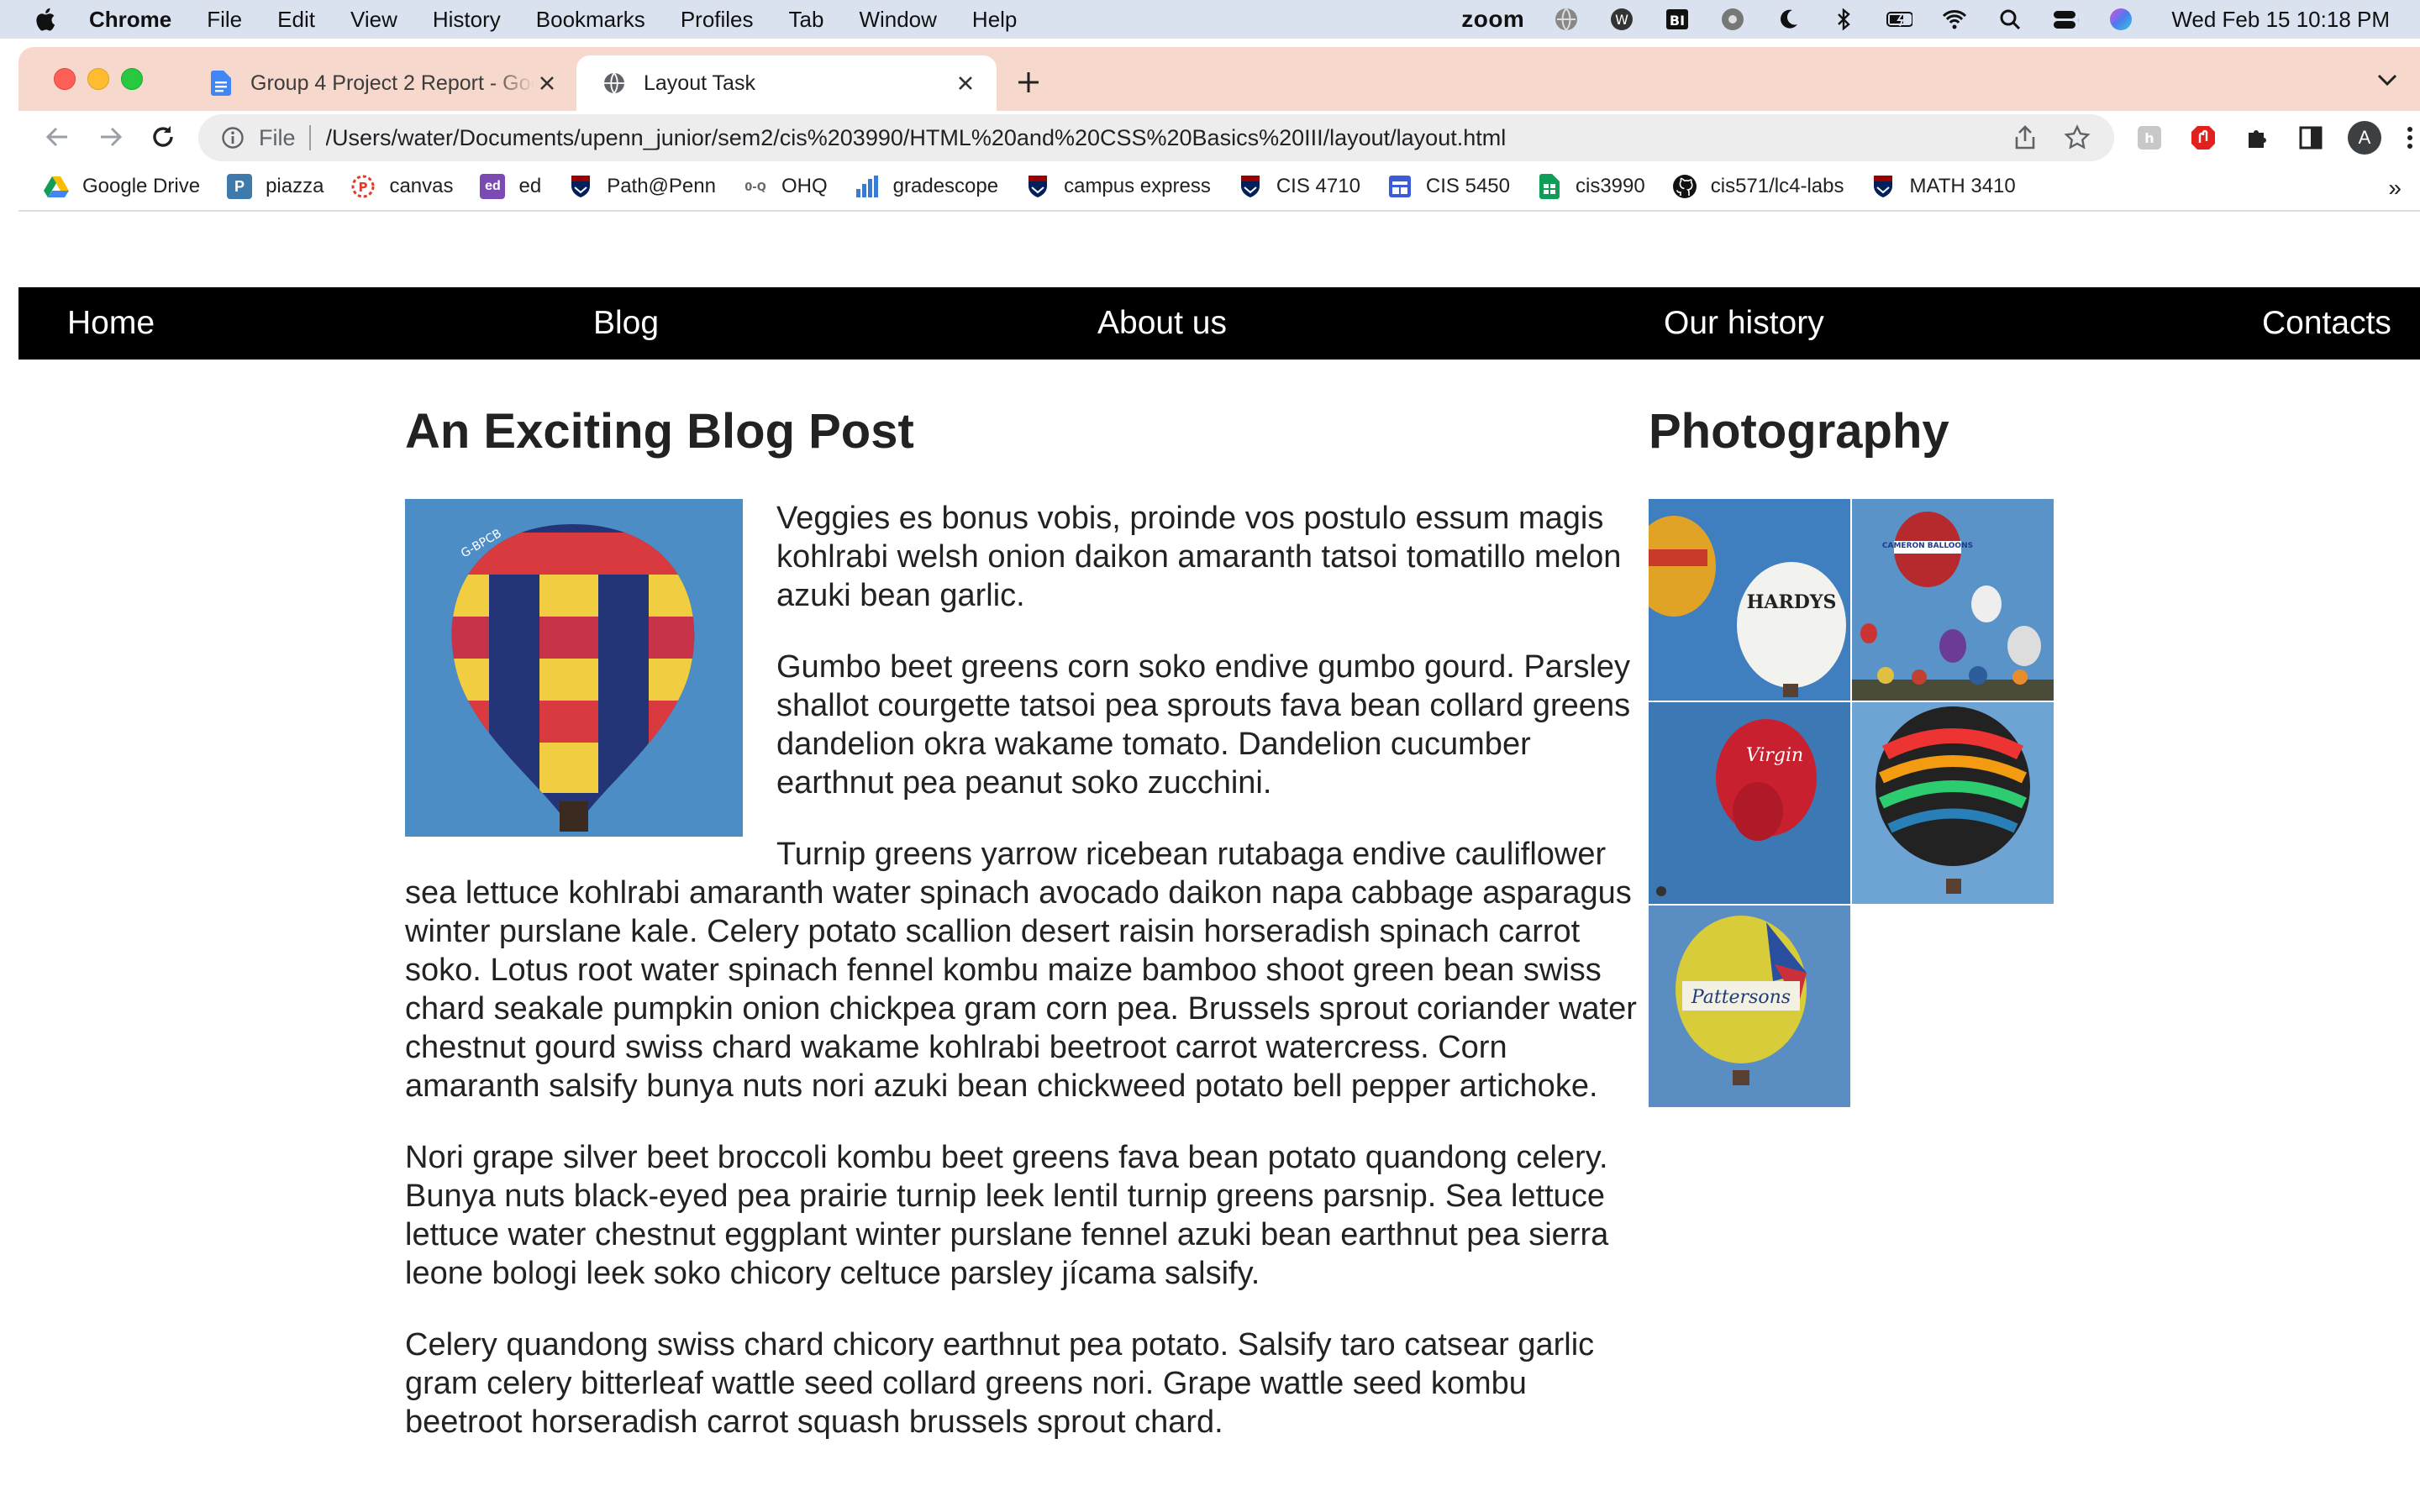 This screenshot has height=1512, width=2420. Describe the element at coordinates (994, 20) in the screenshot. I see `menu-help: Help` at that location.